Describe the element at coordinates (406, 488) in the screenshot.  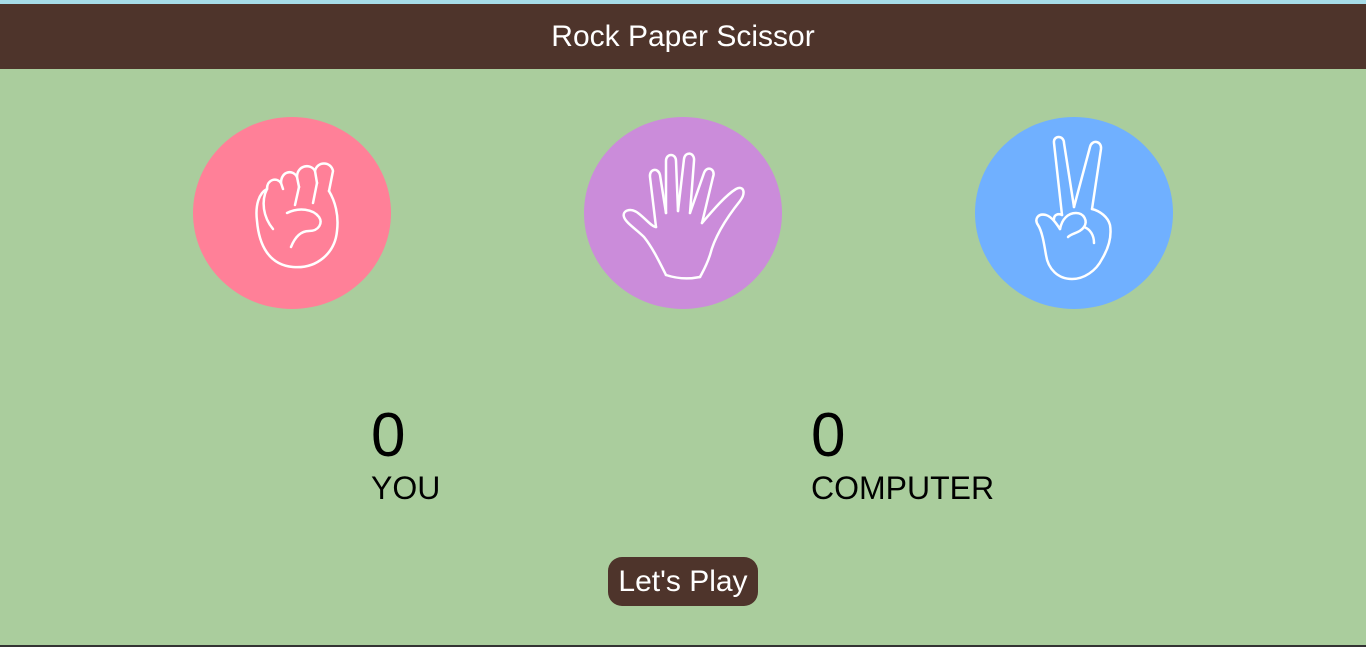
I see `player-score-label: YOU` at that location.